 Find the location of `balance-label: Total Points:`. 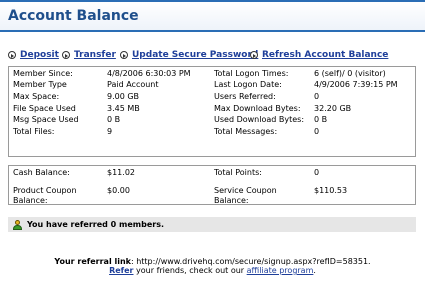

balance-label: Total Points: is located at coordinates (238, 172).